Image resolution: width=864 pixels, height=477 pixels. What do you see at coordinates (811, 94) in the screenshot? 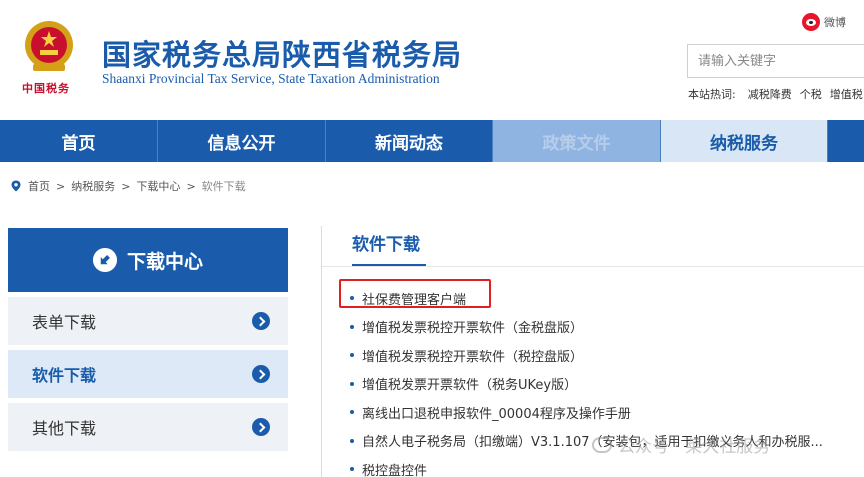
I see `hot-word: 个税` at bounding box center [811, 94].